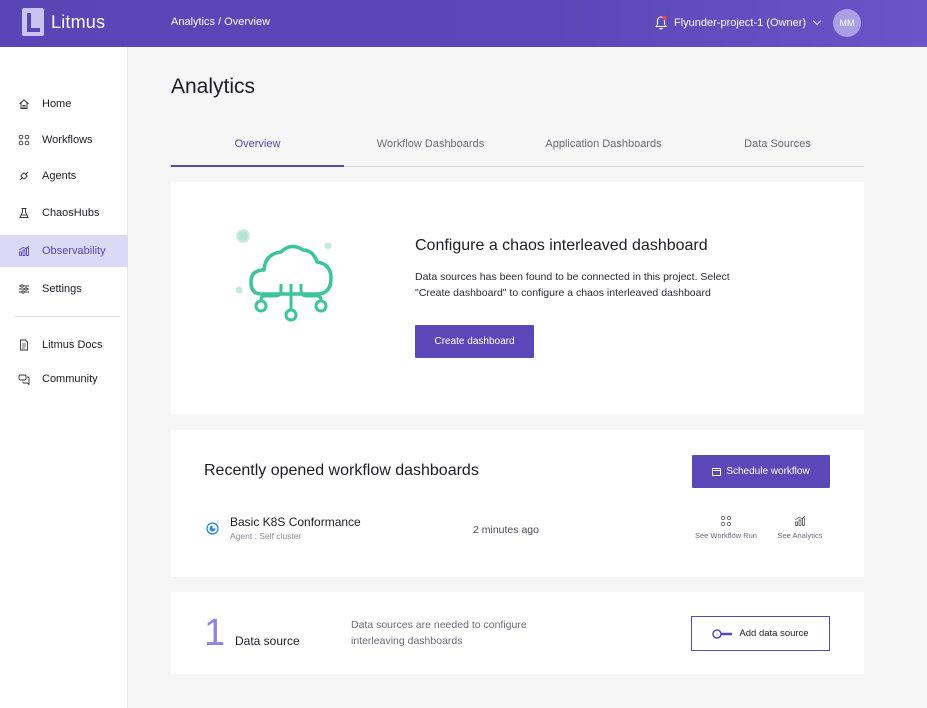 This screenshot has width=927, height=708. Describe the element at coordinates (67, 316) in the screenshot. I see `sidebar-divider` at that location.